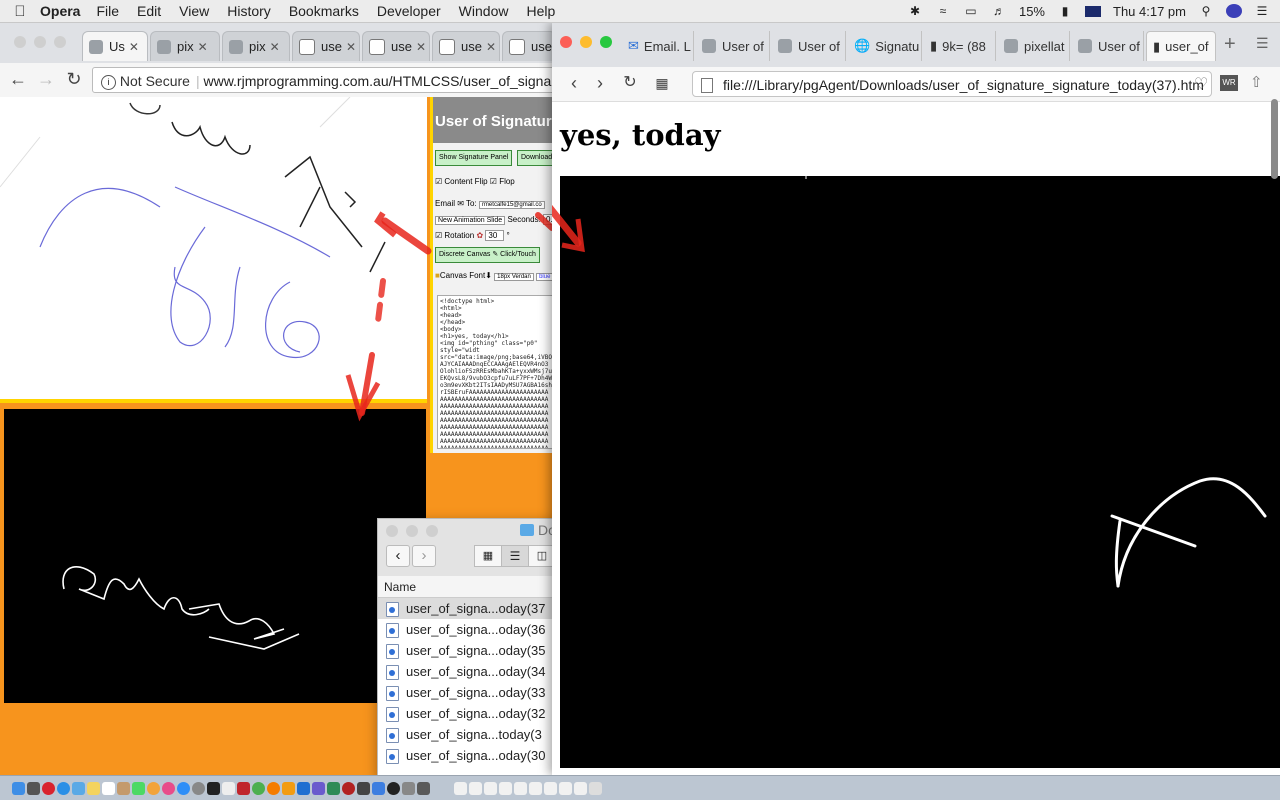 This screenshot has width=1280, height=800. I want to click on icon-view-icon: ▦, so click(488, 556).